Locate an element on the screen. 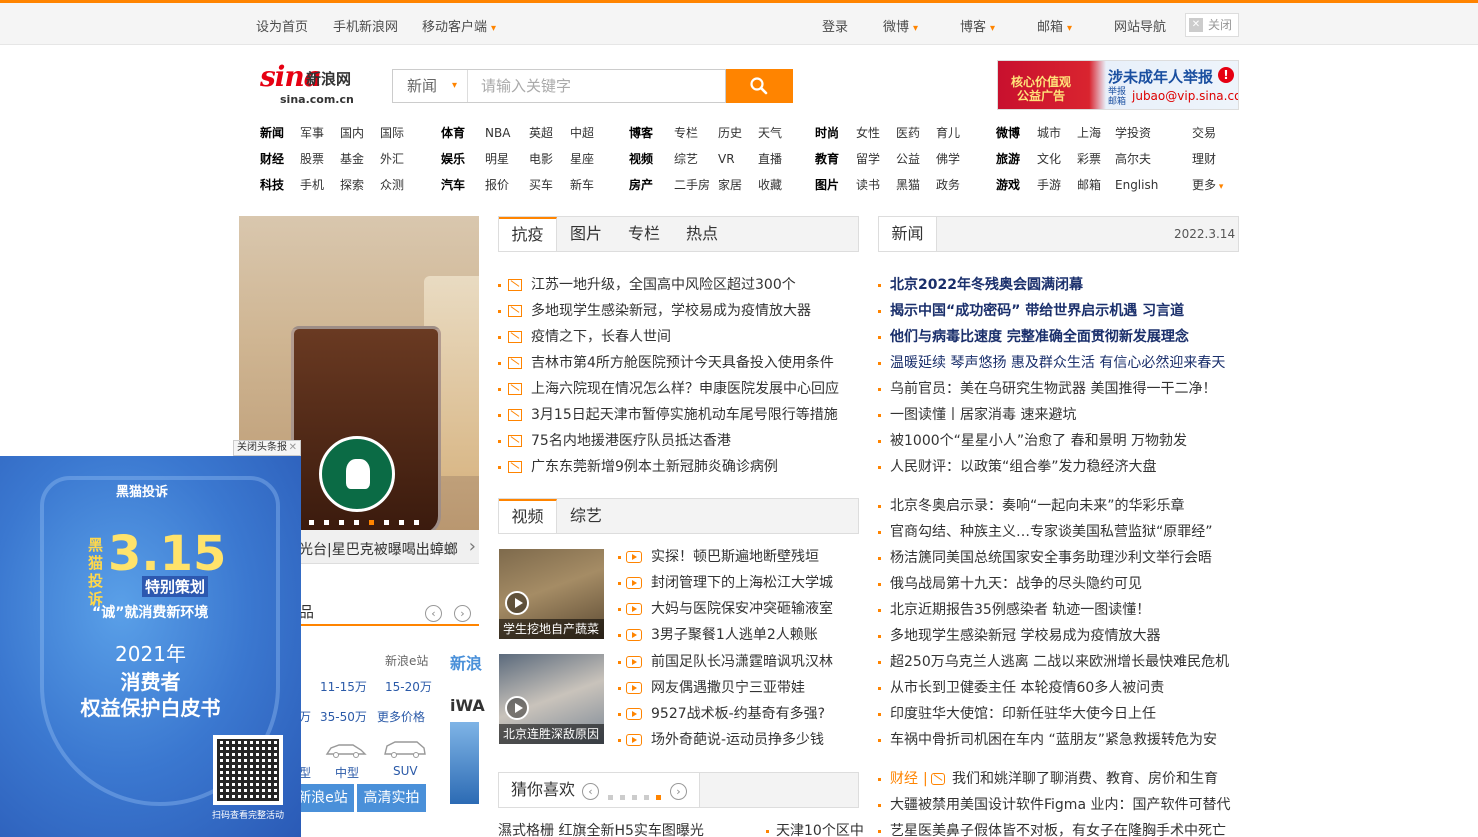 This screenshot has width=1478, height=837. nav-link: 外汇 is located at coordinates (392, 159).